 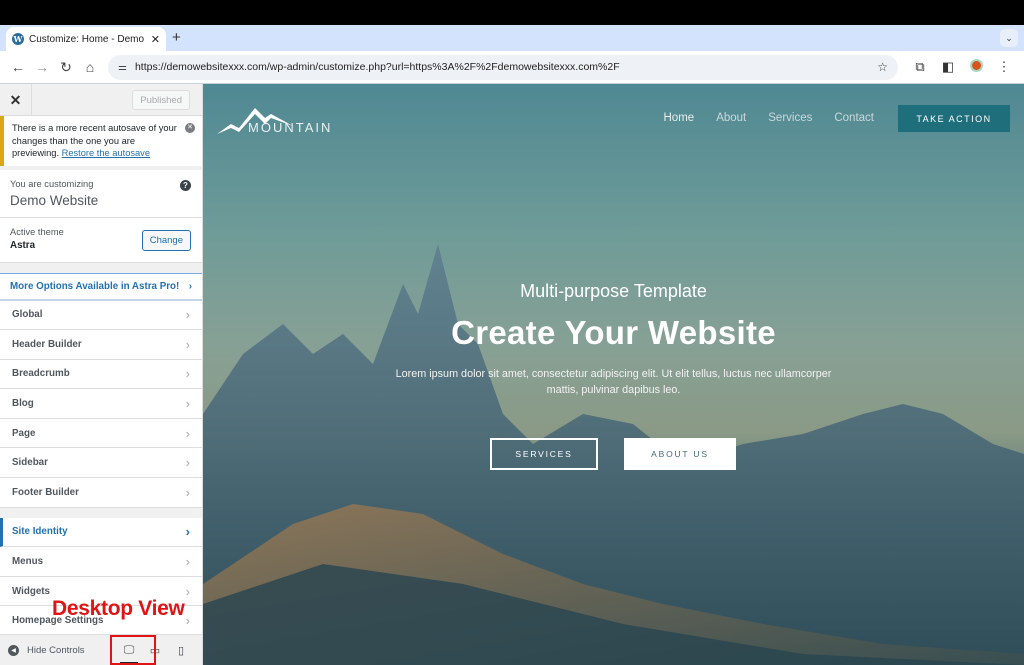 I want to click on take-action-button: TAKE ACTION, so click(x=954, y=118).